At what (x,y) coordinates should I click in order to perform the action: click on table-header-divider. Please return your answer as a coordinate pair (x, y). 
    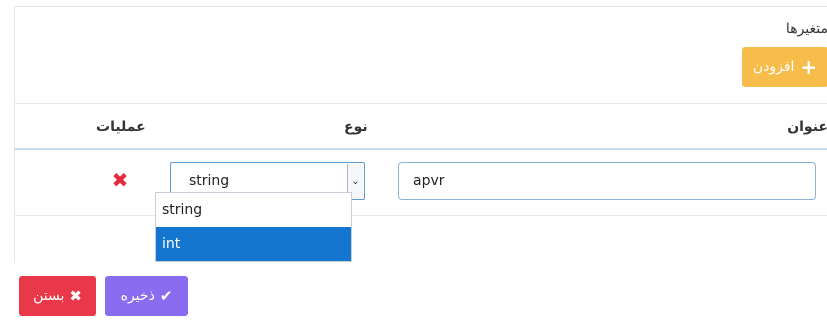
    Looking at the image, I should click on (421, 149).